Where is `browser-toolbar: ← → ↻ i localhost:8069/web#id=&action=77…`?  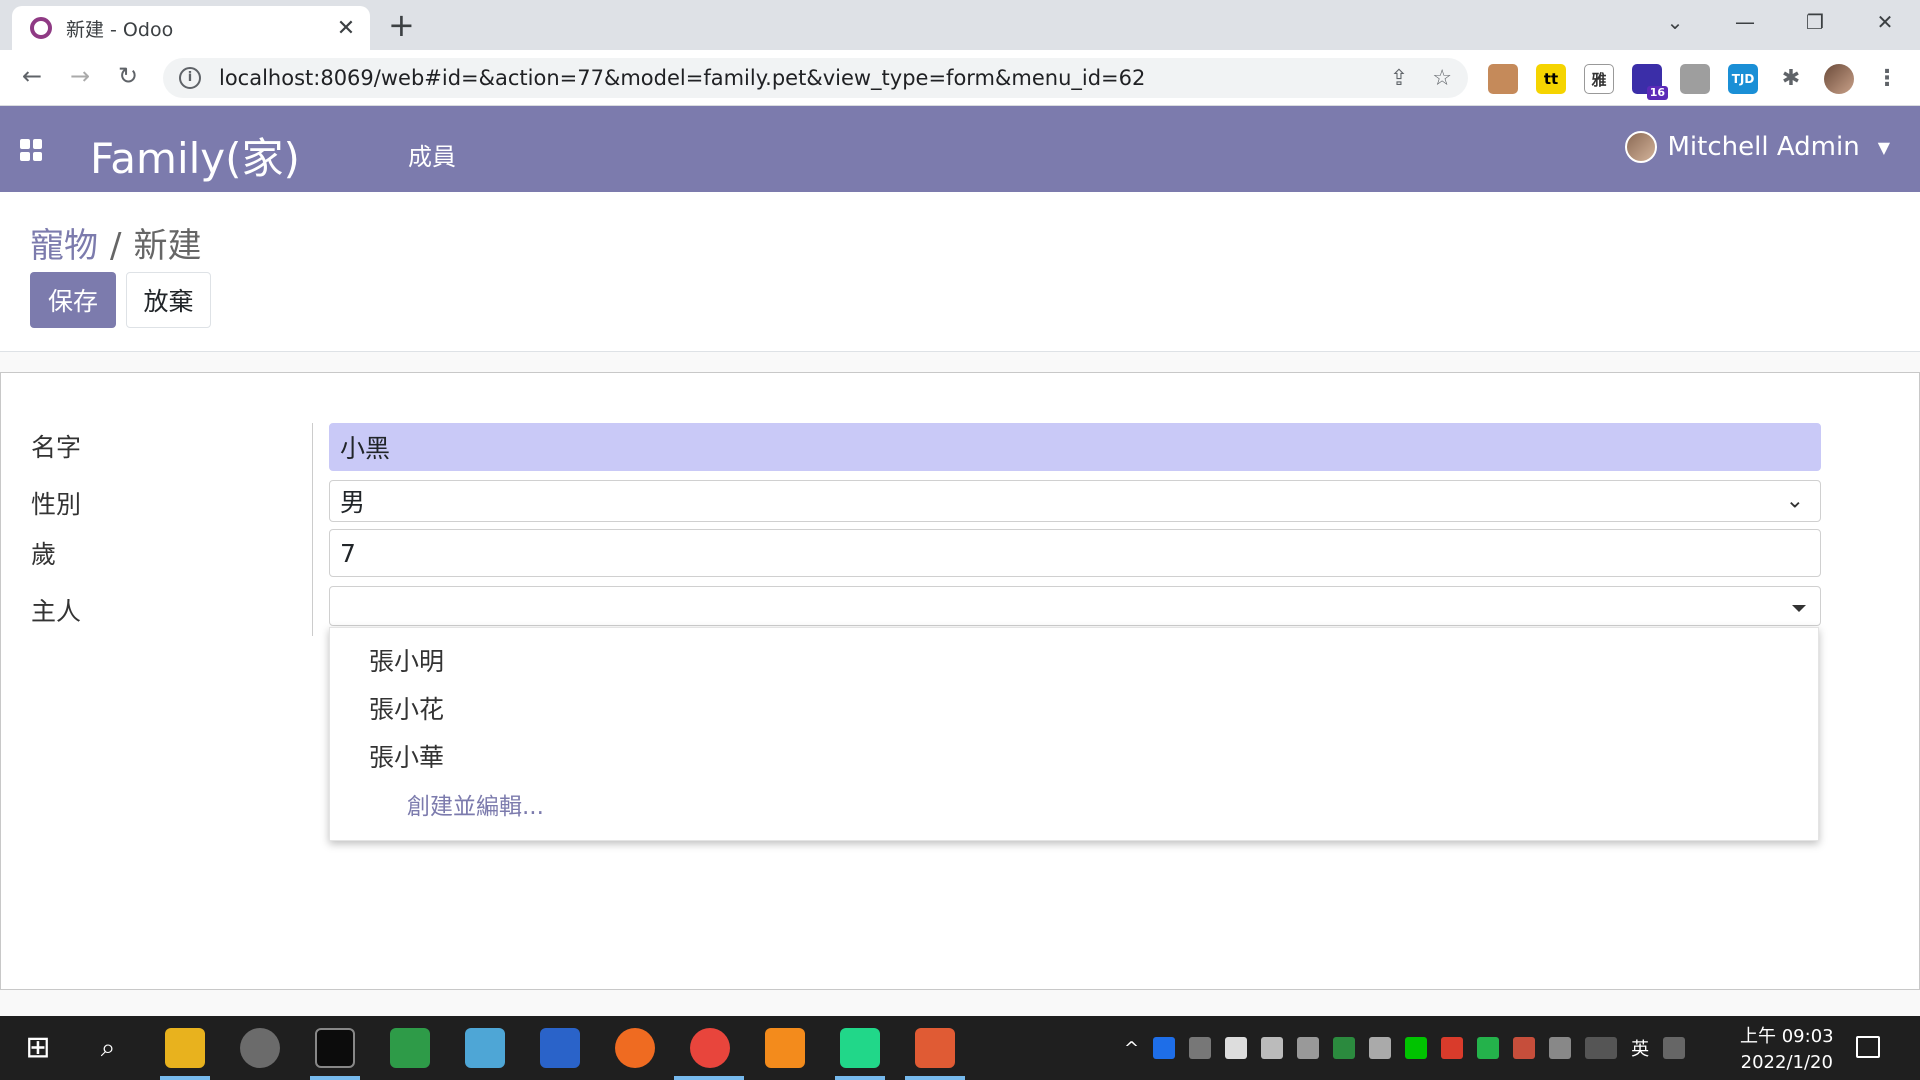
browser-toolbar: ← → ↻ i localhost:8069/web#id=&action=77… is located at coordinates (960, 78).